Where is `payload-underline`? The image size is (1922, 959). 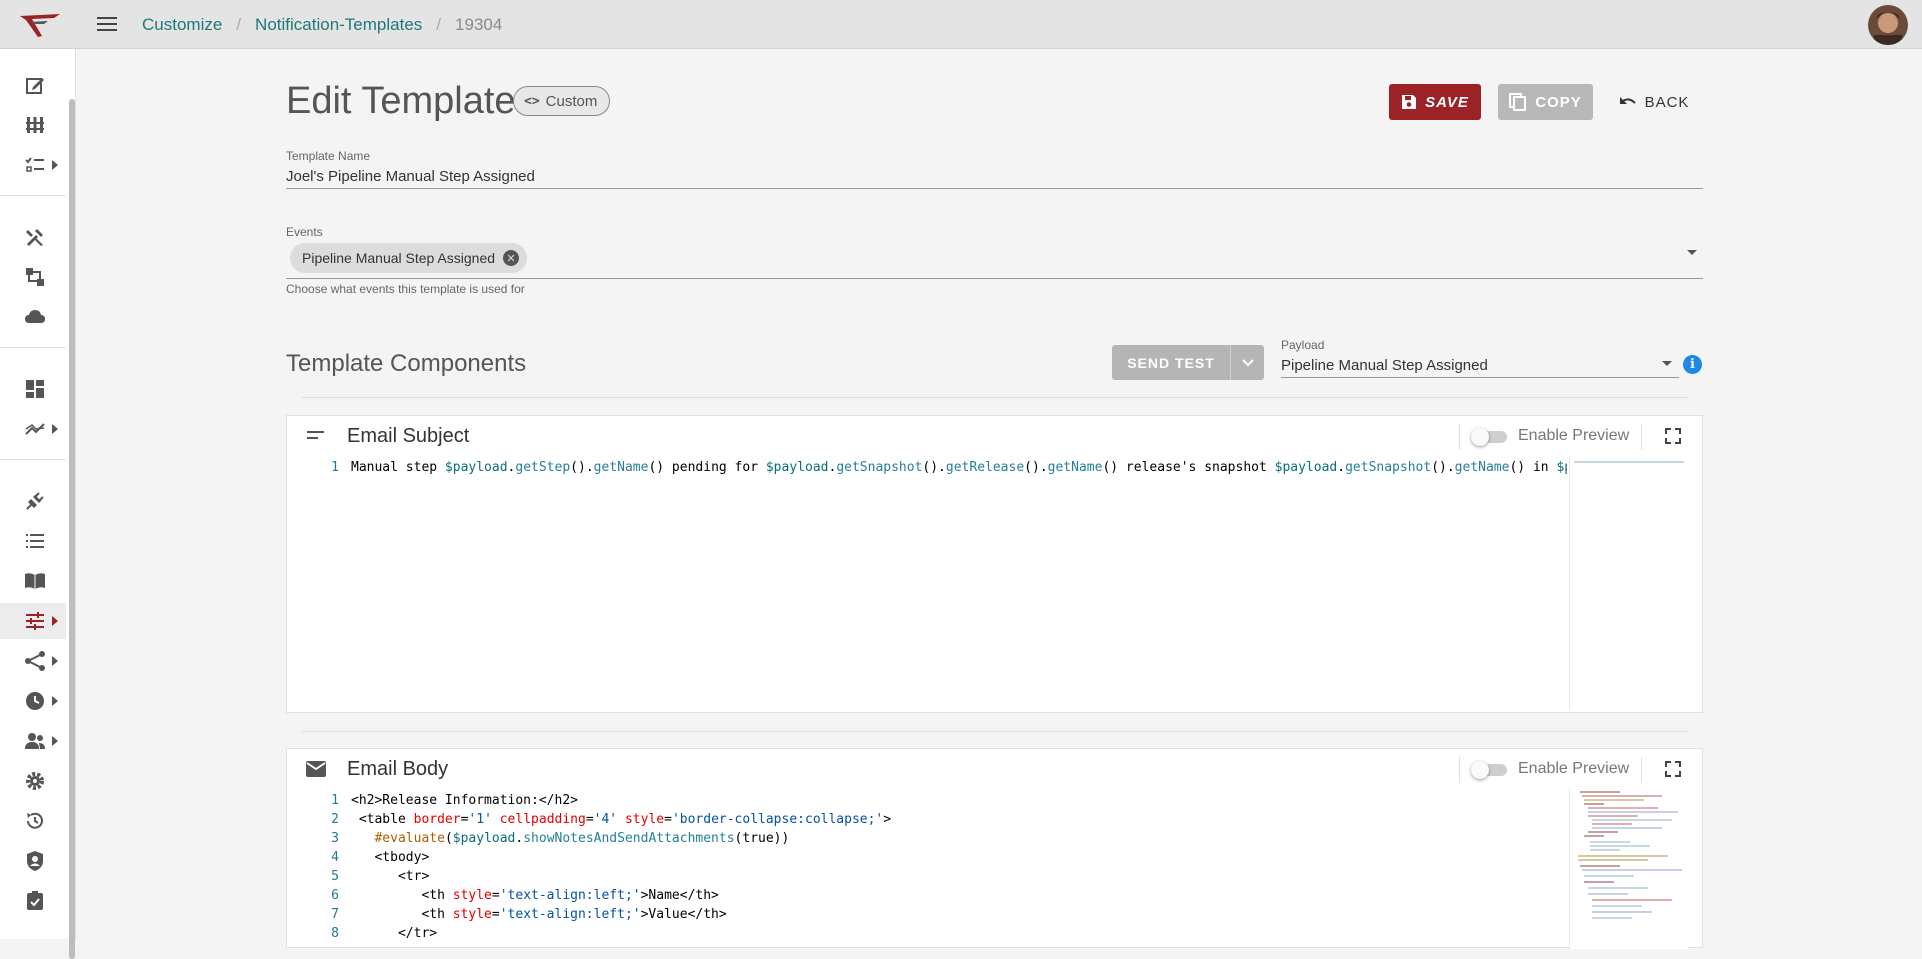
payload-underline is located at coordinates (1480, 377).